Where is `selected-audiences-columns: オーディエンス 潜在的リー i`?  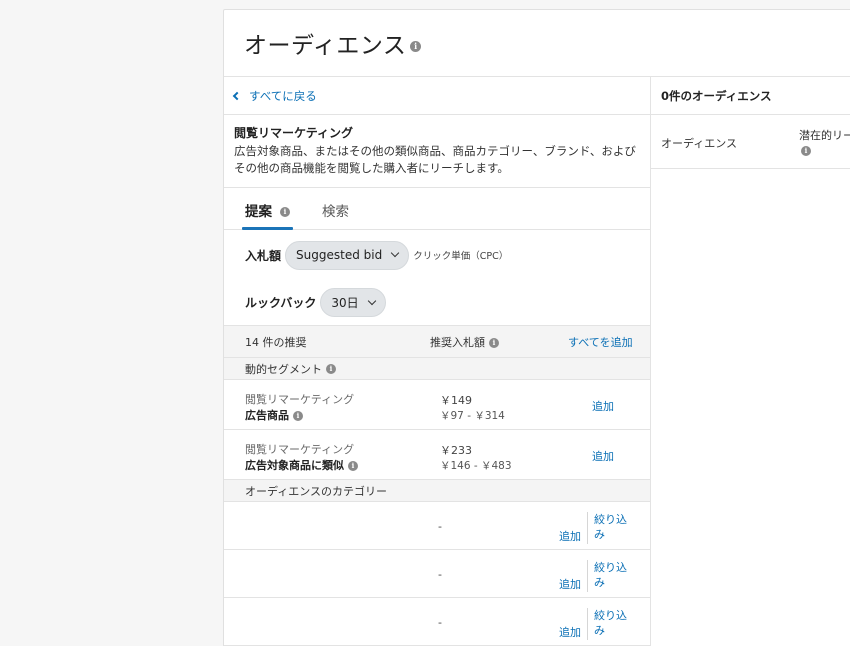 selected-audiences-columns: オーディエンス 潜在的リー i is located at coordinates (750, 142).